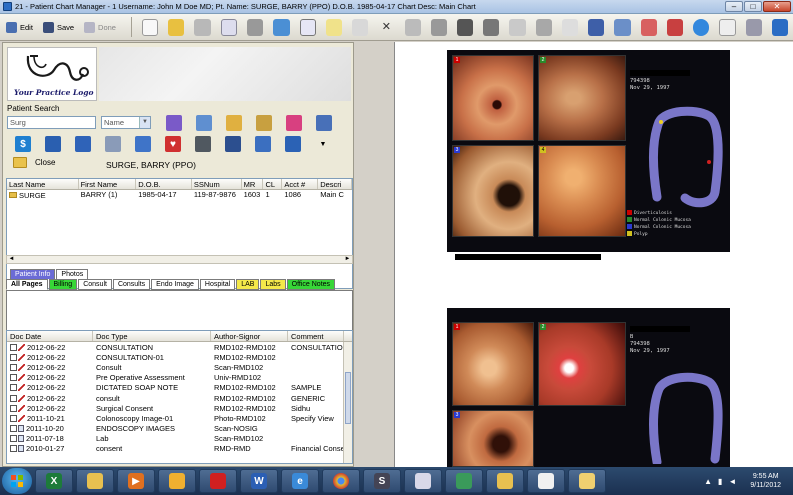 This screenshot has width=793, height=495. What do you see at coordinates (587, 481) in the screenshot?
I see `taskbar-chart-manager` at bounding box center [587, 481].